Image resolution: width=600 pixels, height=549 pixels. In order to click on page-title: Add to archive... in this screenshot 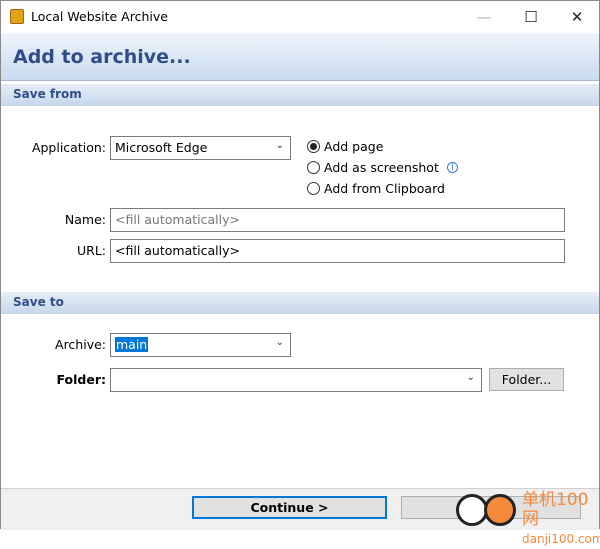, I will do `click(102, 57)`.